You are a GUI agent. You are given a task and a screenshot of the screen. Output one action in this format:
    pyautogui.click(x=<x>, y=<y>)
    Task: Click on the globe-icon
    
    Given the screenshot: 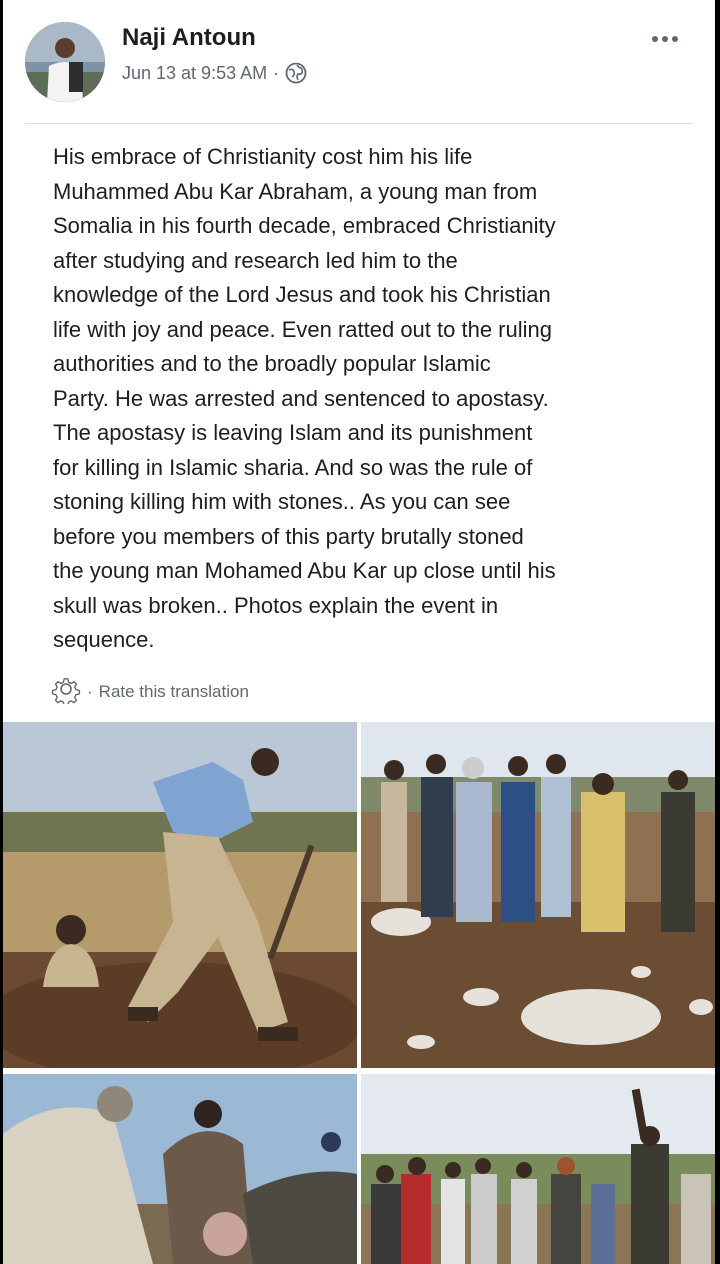 What is the action you would take?
    pyautogui.click(x=296, y=73)
    